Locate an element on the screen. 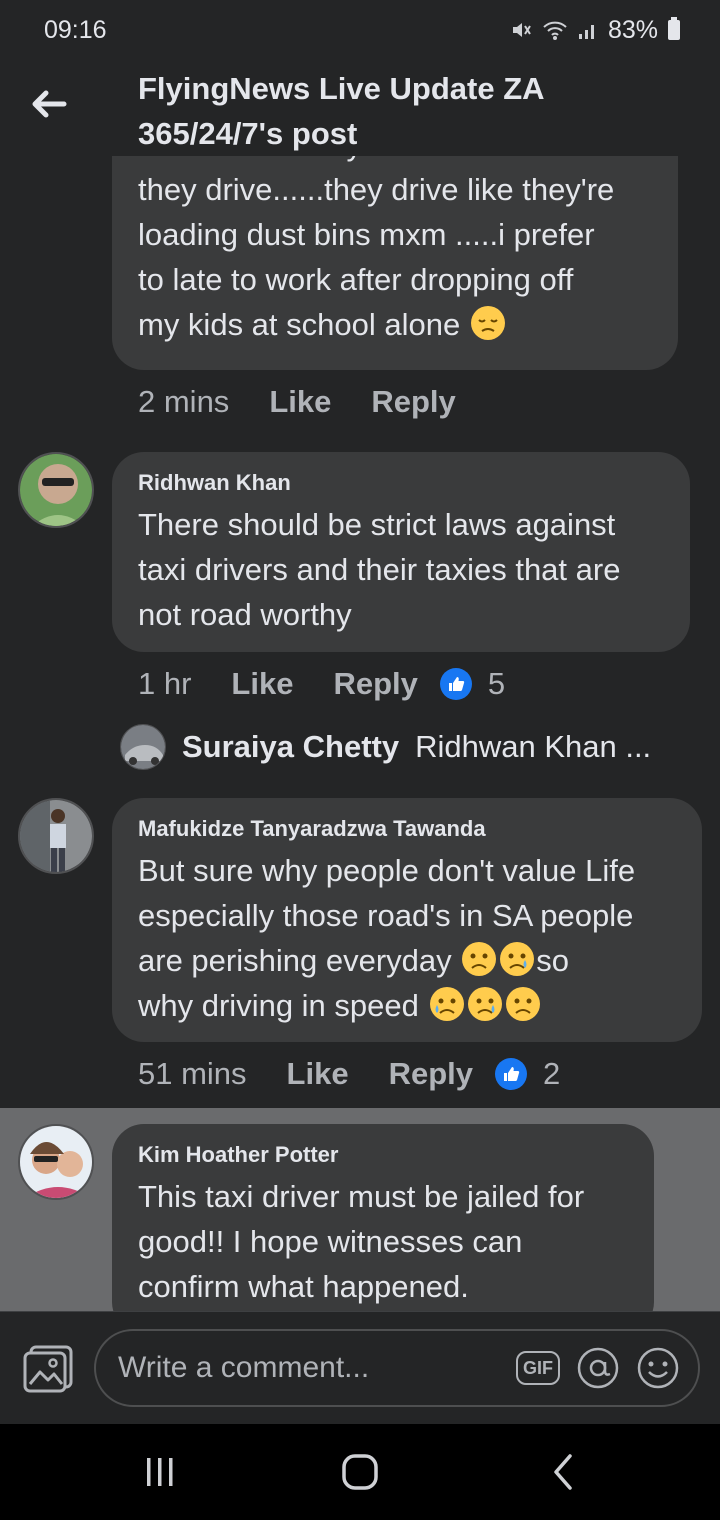 The height and width of the screenshot is (1520, 720). comment-line: my kids at school alone is located at coordinates (299, 324).